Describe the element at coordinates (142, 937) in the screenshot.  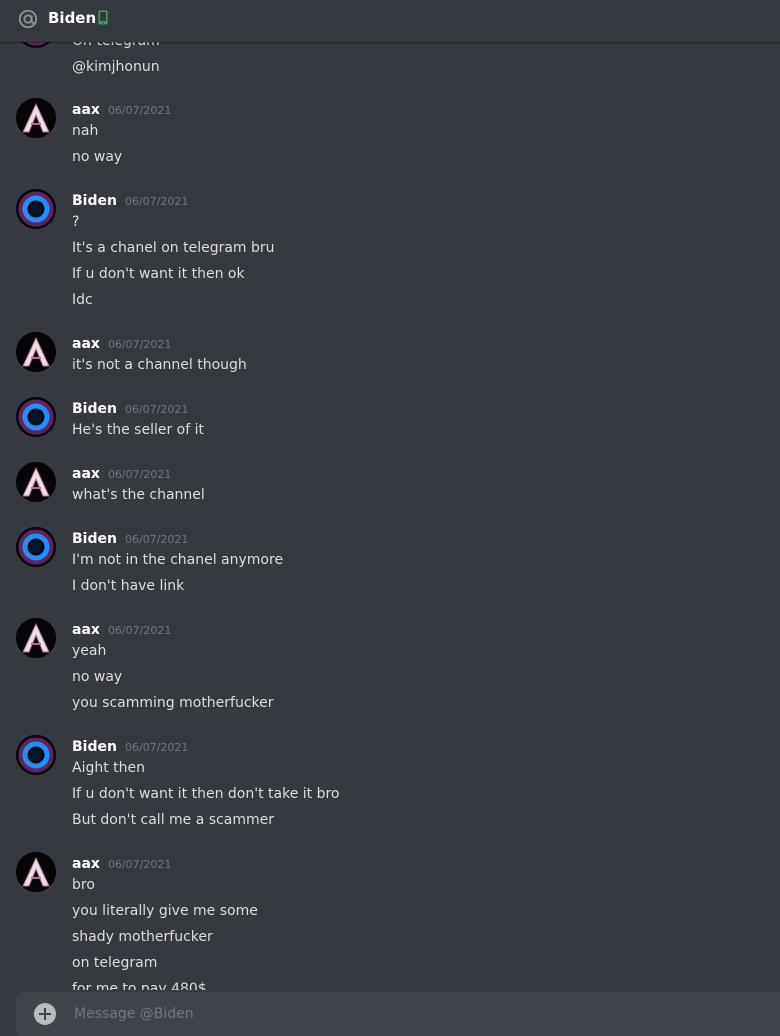
I see `message-line: shady motherfucker` at that location.